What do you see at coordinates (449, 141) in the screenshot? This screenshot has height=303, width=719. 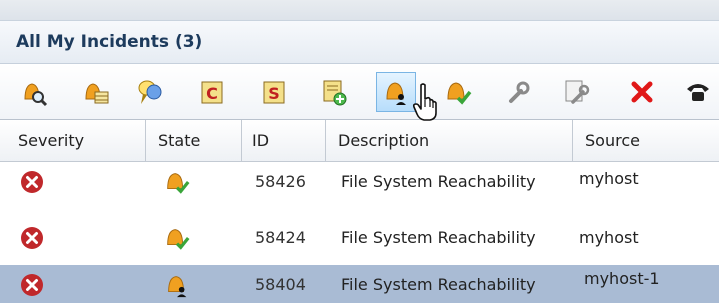 I see `column-description: Description` at bounding box center [449, 141].